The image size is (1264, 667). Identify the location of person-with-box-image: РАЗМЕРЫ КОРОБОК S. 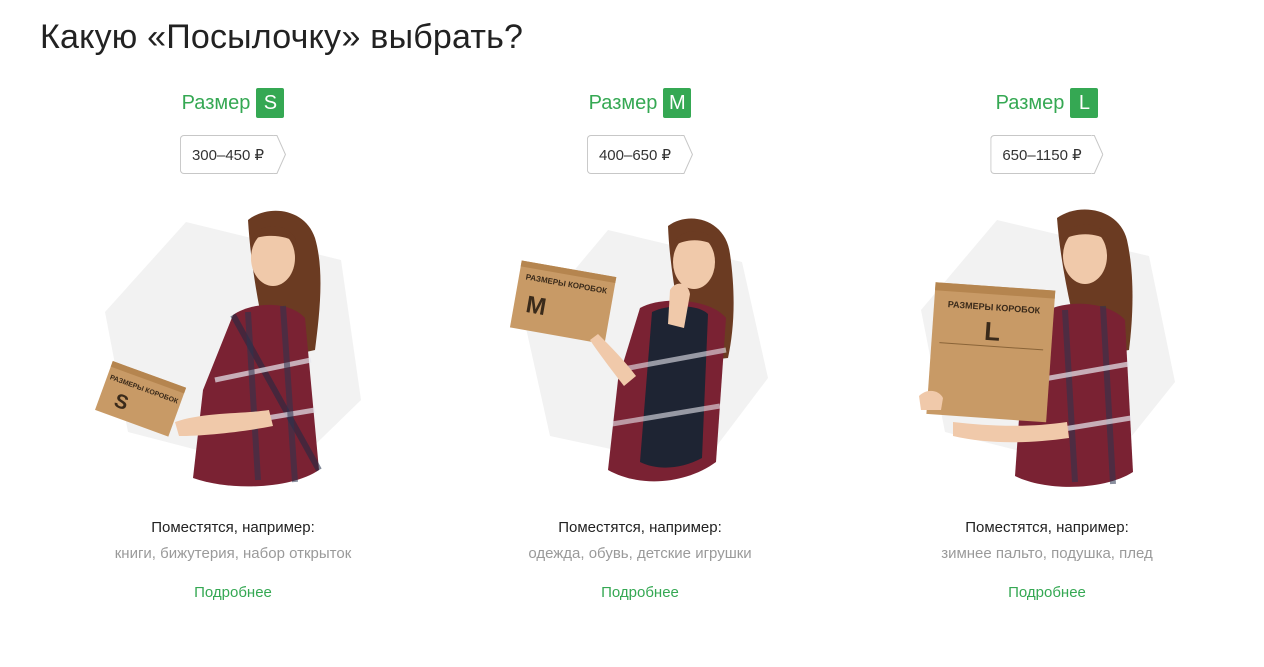
(233, 347).